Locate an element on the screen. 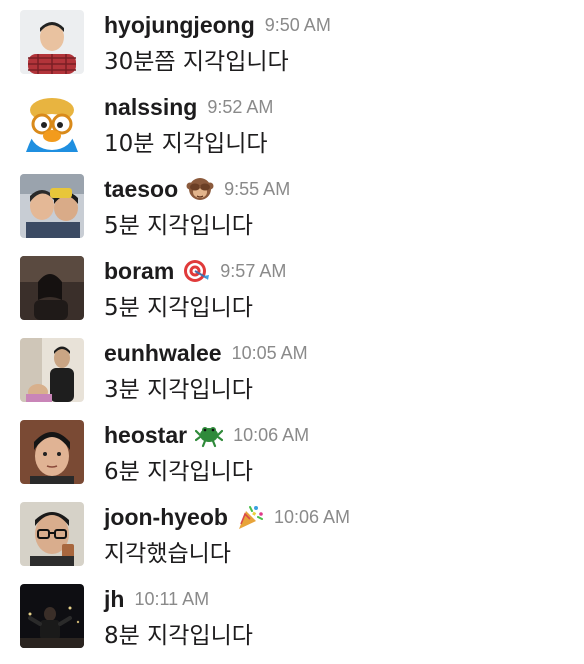  message-item: heostar 10:06 AM 6분 지각입니다 is located at coordinates (292, 451).